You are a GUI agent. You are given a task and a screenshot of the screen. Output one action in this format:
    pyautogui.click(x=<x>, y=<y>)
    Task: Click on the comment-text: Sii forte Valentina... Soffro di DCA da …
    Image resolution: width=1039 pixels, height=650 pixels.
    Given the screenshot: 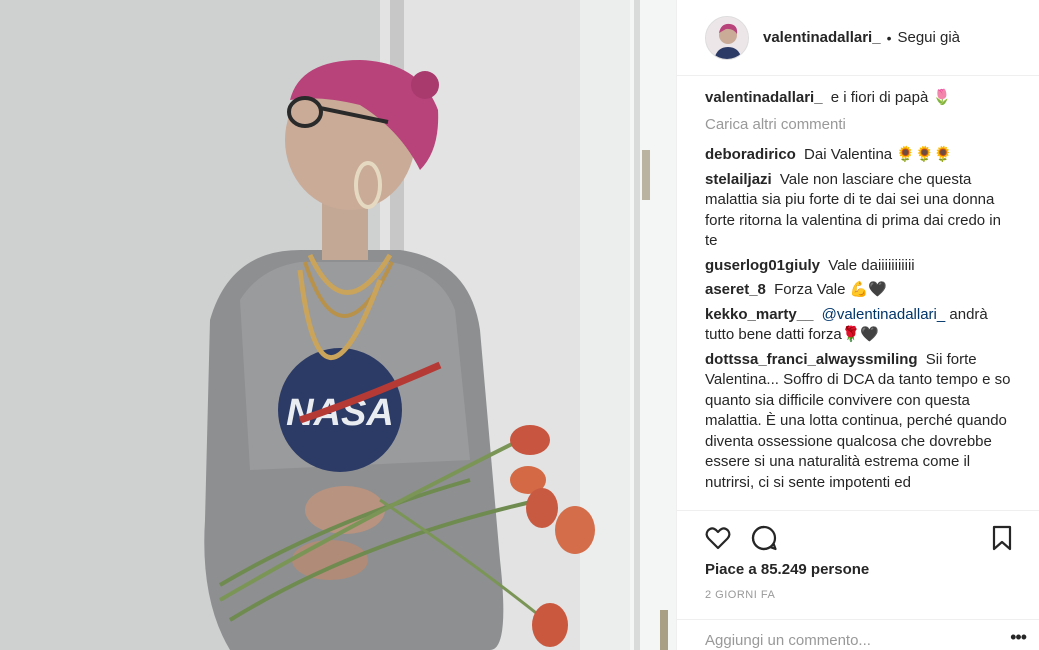 What is the action you would take?
    pyautogui.click(x=858, y=420)
    